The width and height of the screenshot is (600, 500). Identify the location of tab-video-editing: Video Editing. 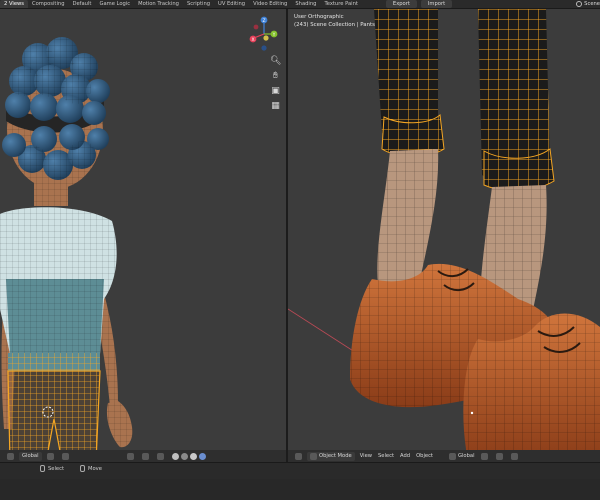
(270, 4).